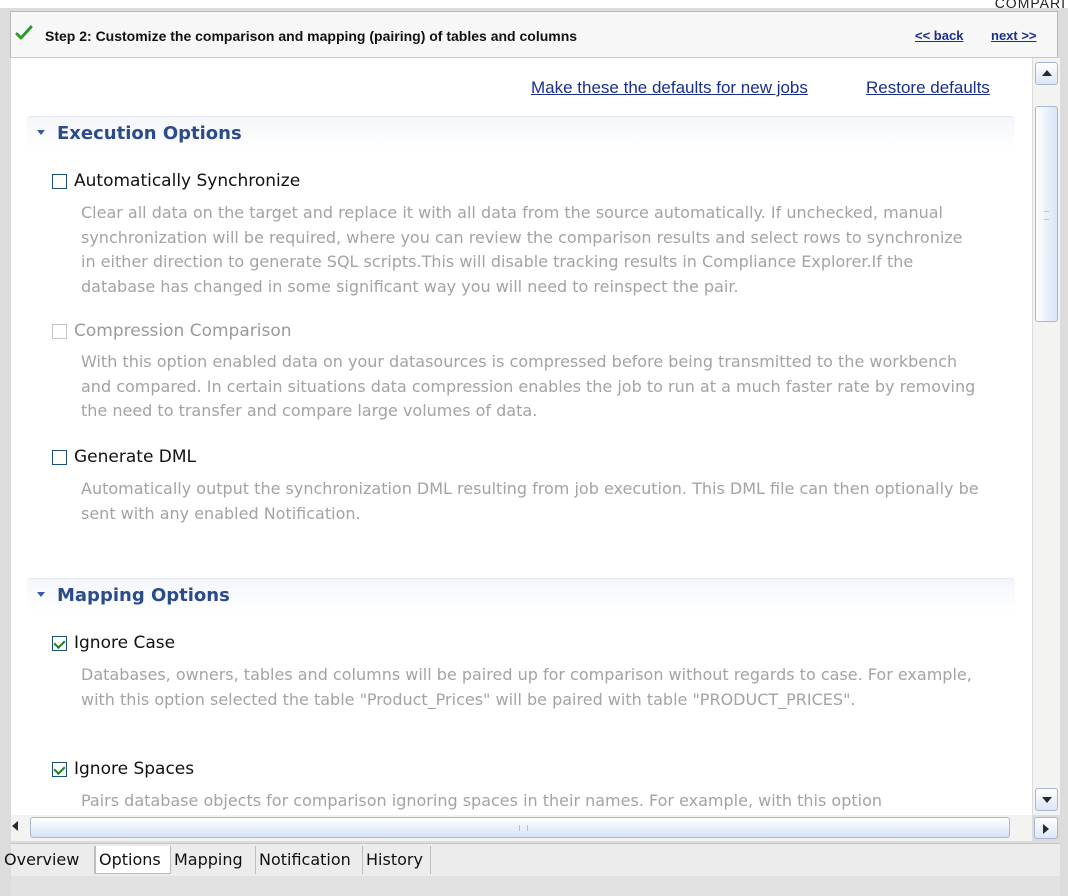  What do you see at coordinates (135, 457) in the screenshot?
I see `option-label-generate-dml: Generate DML` at bounding box center [135, 457].